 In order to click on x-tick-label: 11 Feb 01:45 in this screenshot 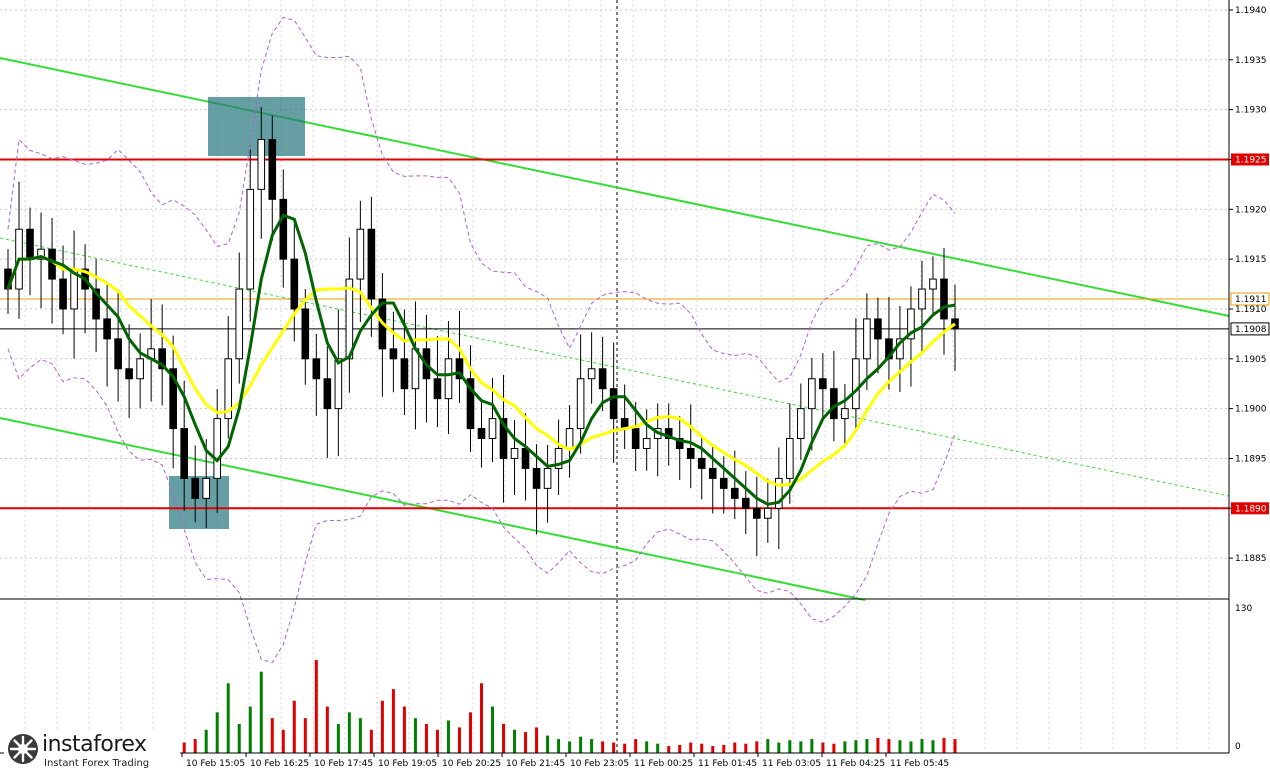, I will do `click(727, 764)`.